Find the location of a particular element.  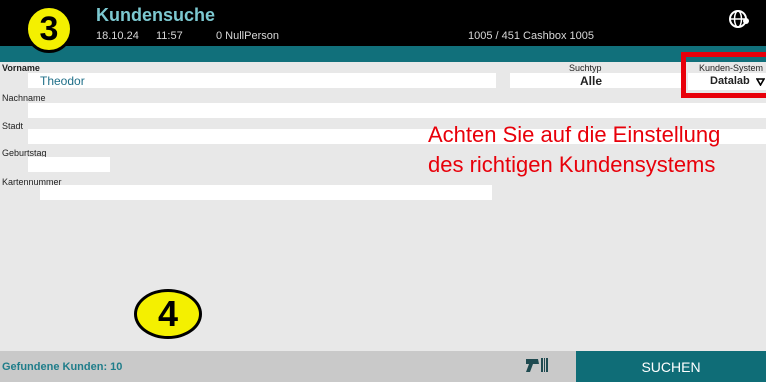

suchtyp-label: Suchtyp is located at coordinates (585, 68).